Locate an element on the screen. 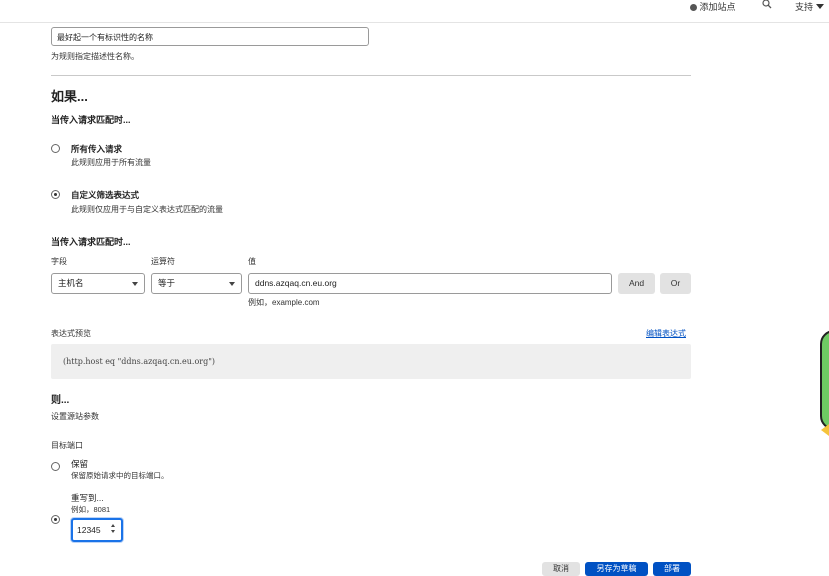 The image size is (829, 576). value-input: ddns.azqaq.cn.eu.org is located at coordinates (430, 283).